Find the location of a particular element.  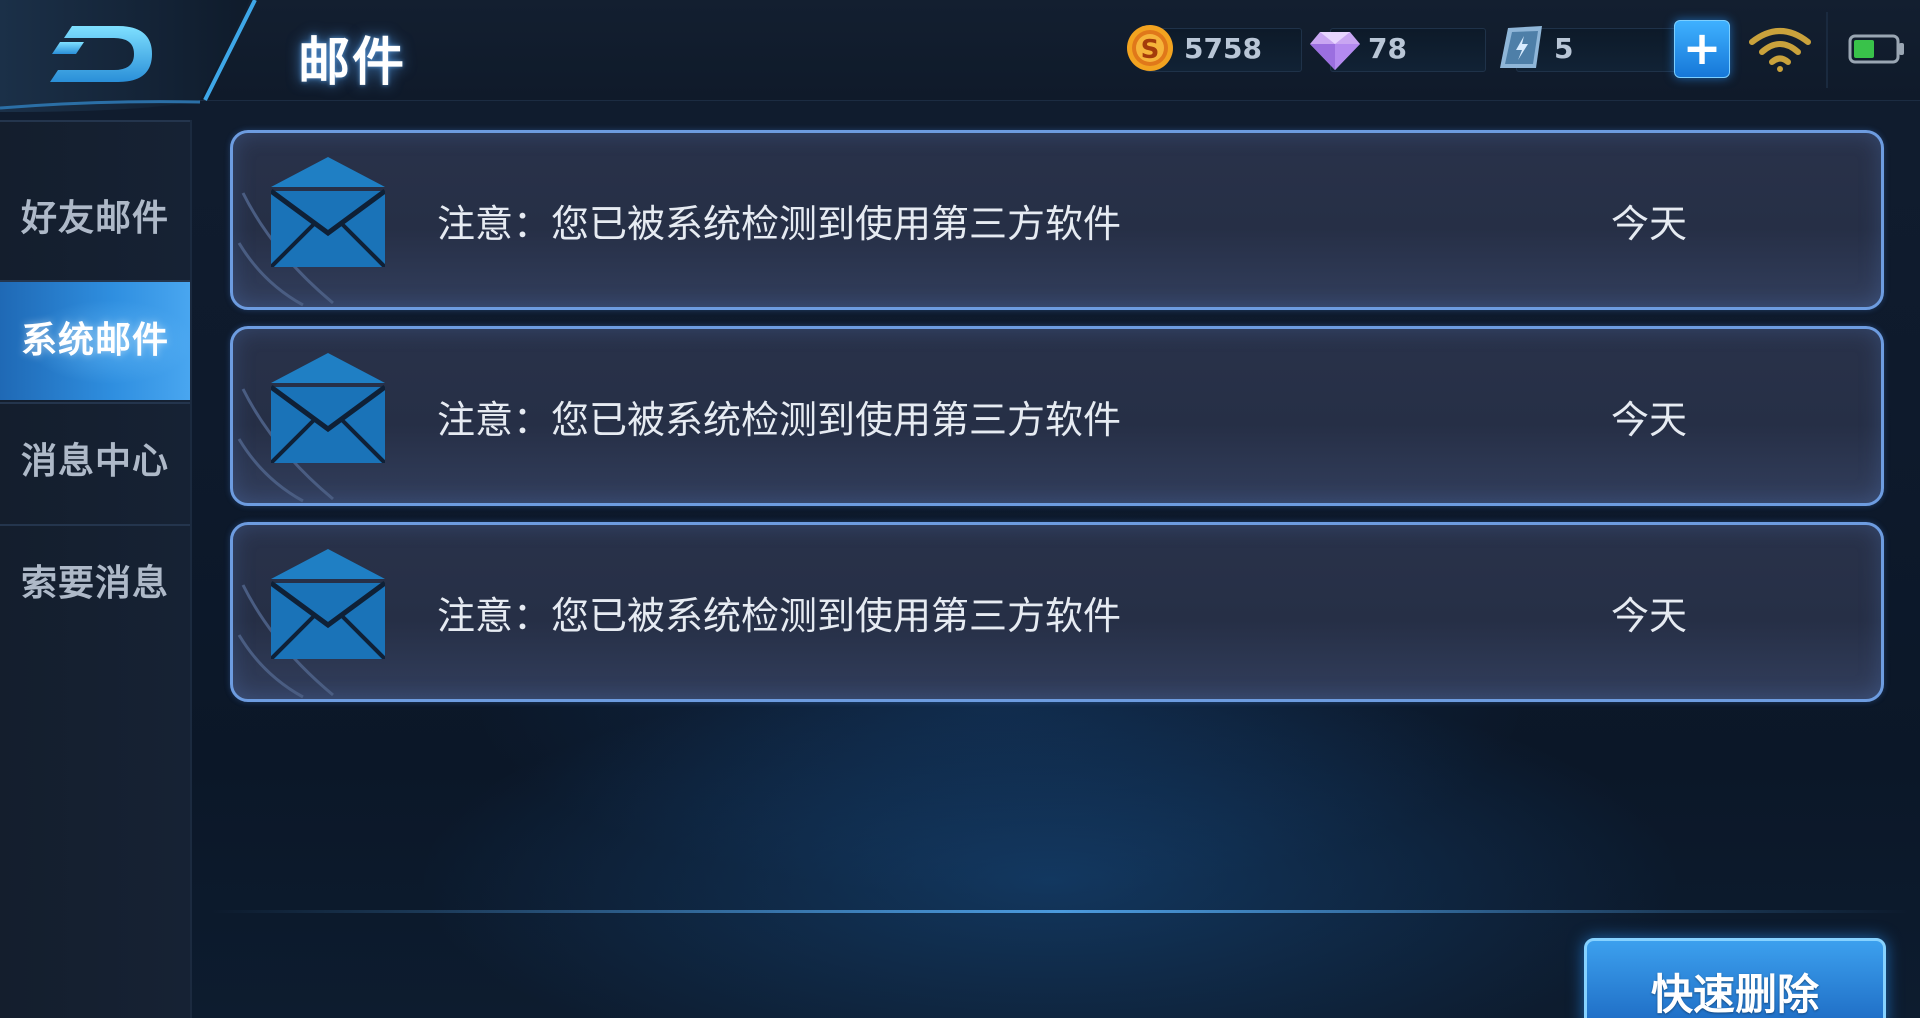

svg-text: S is located at coordinates (1150, 50).